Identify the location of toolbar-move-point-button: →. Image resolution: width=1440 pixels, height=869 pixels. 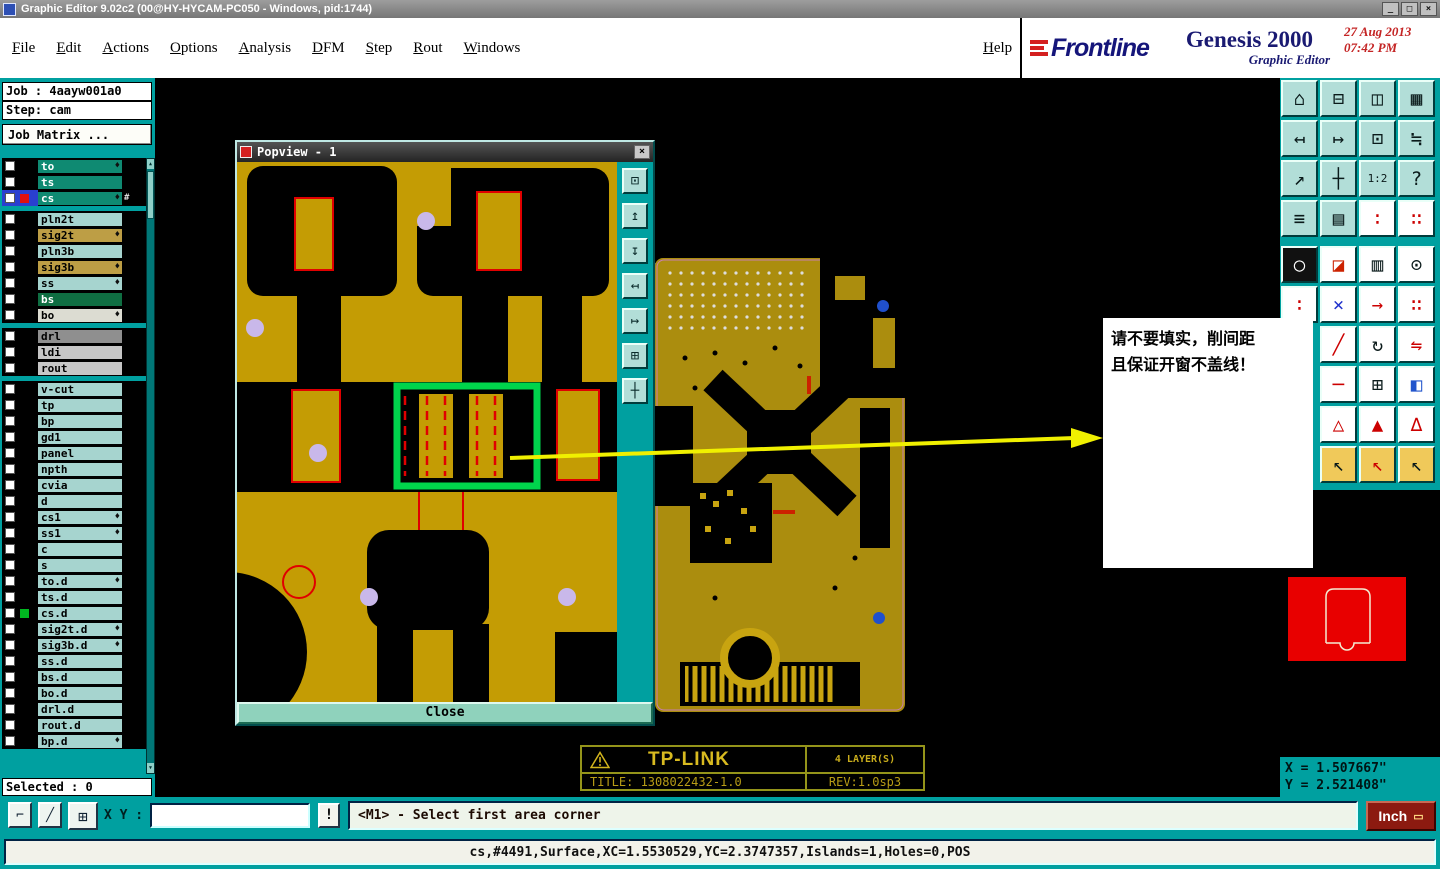
(1377, 304).